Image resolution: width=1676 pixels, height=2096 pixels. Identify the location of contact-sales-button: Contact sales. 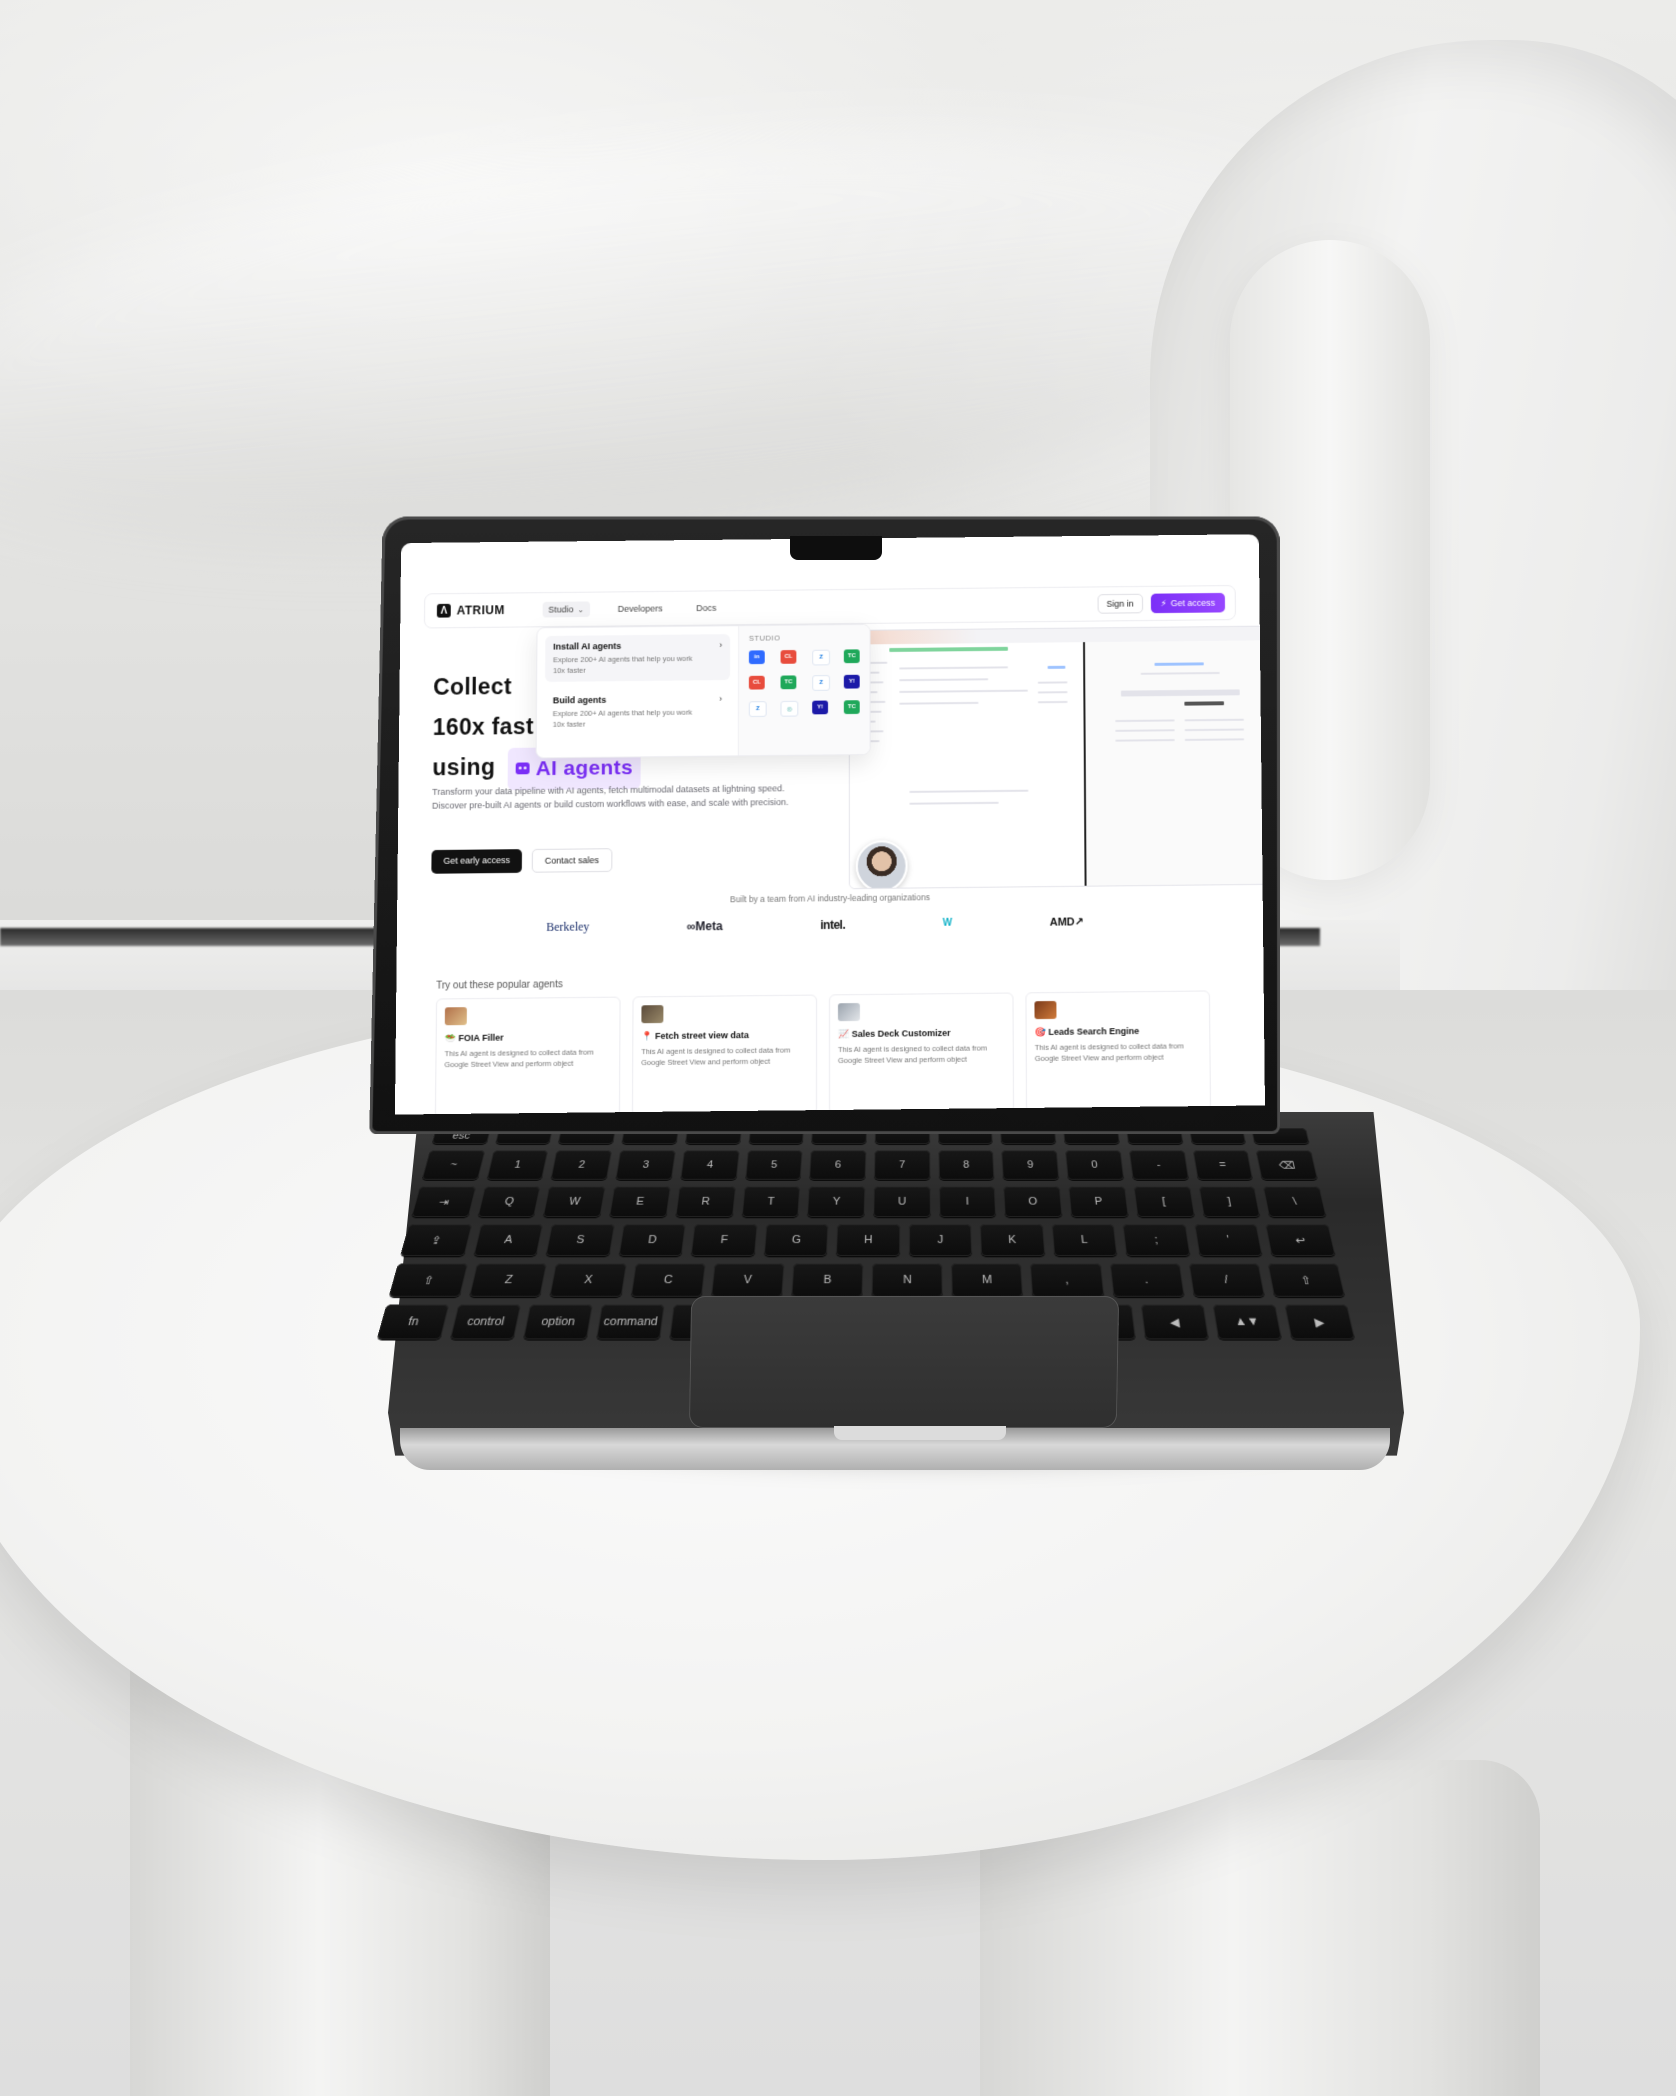
(572, 860).